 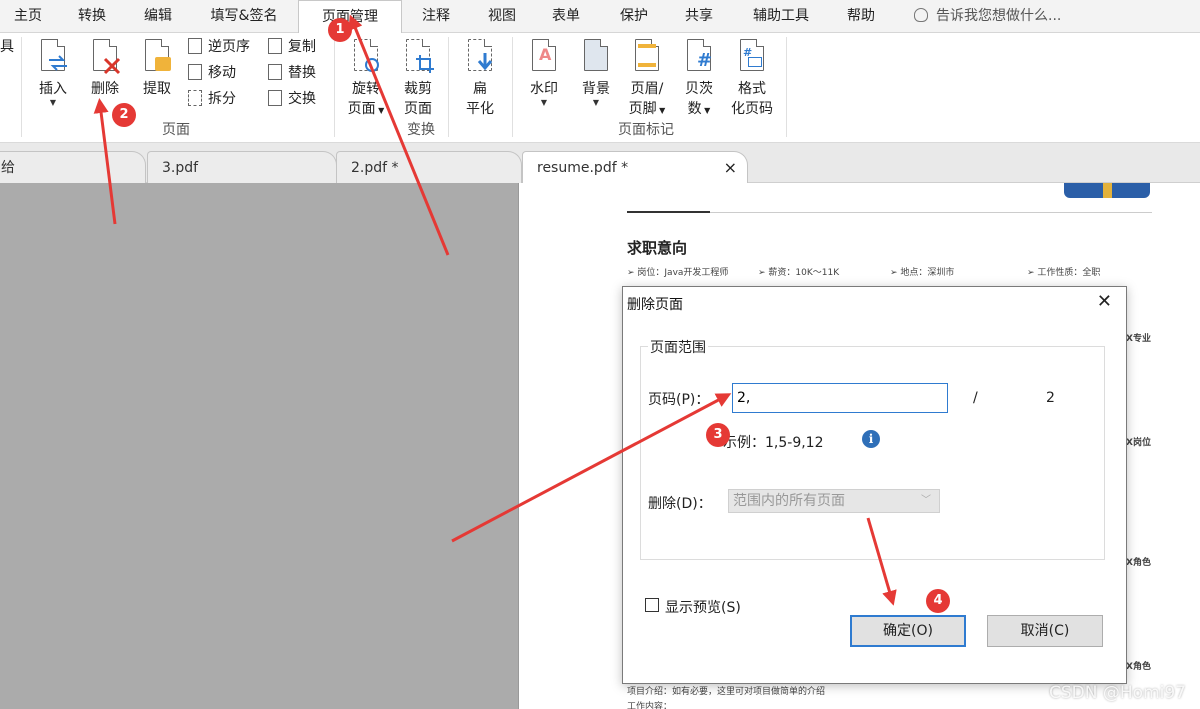 What do you see at coordinates (302, 73) in the screenshot?
I see `replace-label: 替换` at bounding box center [302, 73].